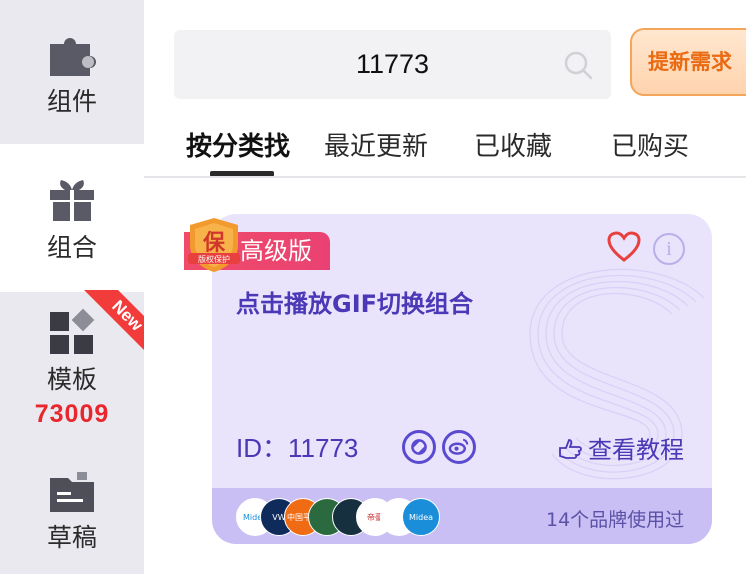 The height and width of the screenshot is (574, 746). What do you see at coordinates (238, 144) in the screenshot?
I see `tab-by-category: 按分类找` at bounding box center [238, 144].